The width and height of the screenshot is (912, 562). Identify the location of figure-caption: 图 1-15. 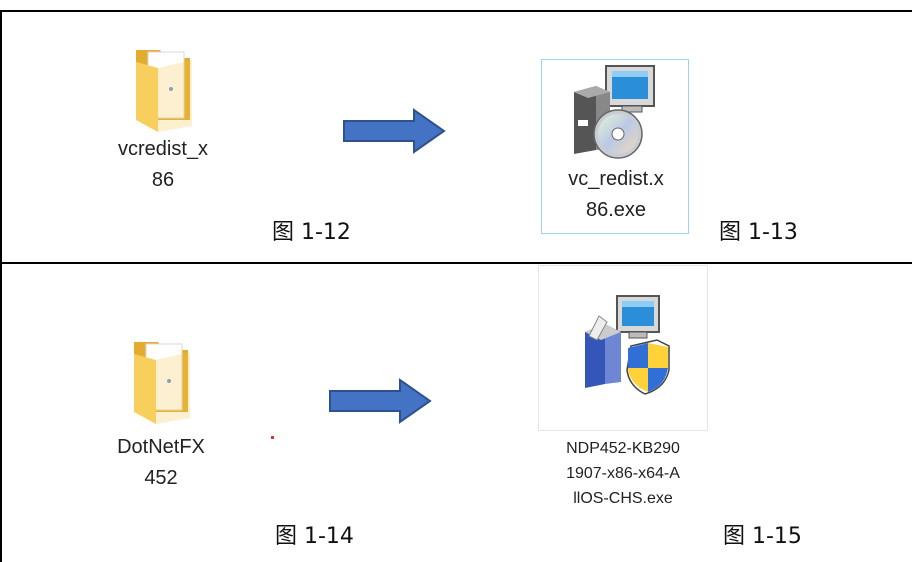
(762, 536).